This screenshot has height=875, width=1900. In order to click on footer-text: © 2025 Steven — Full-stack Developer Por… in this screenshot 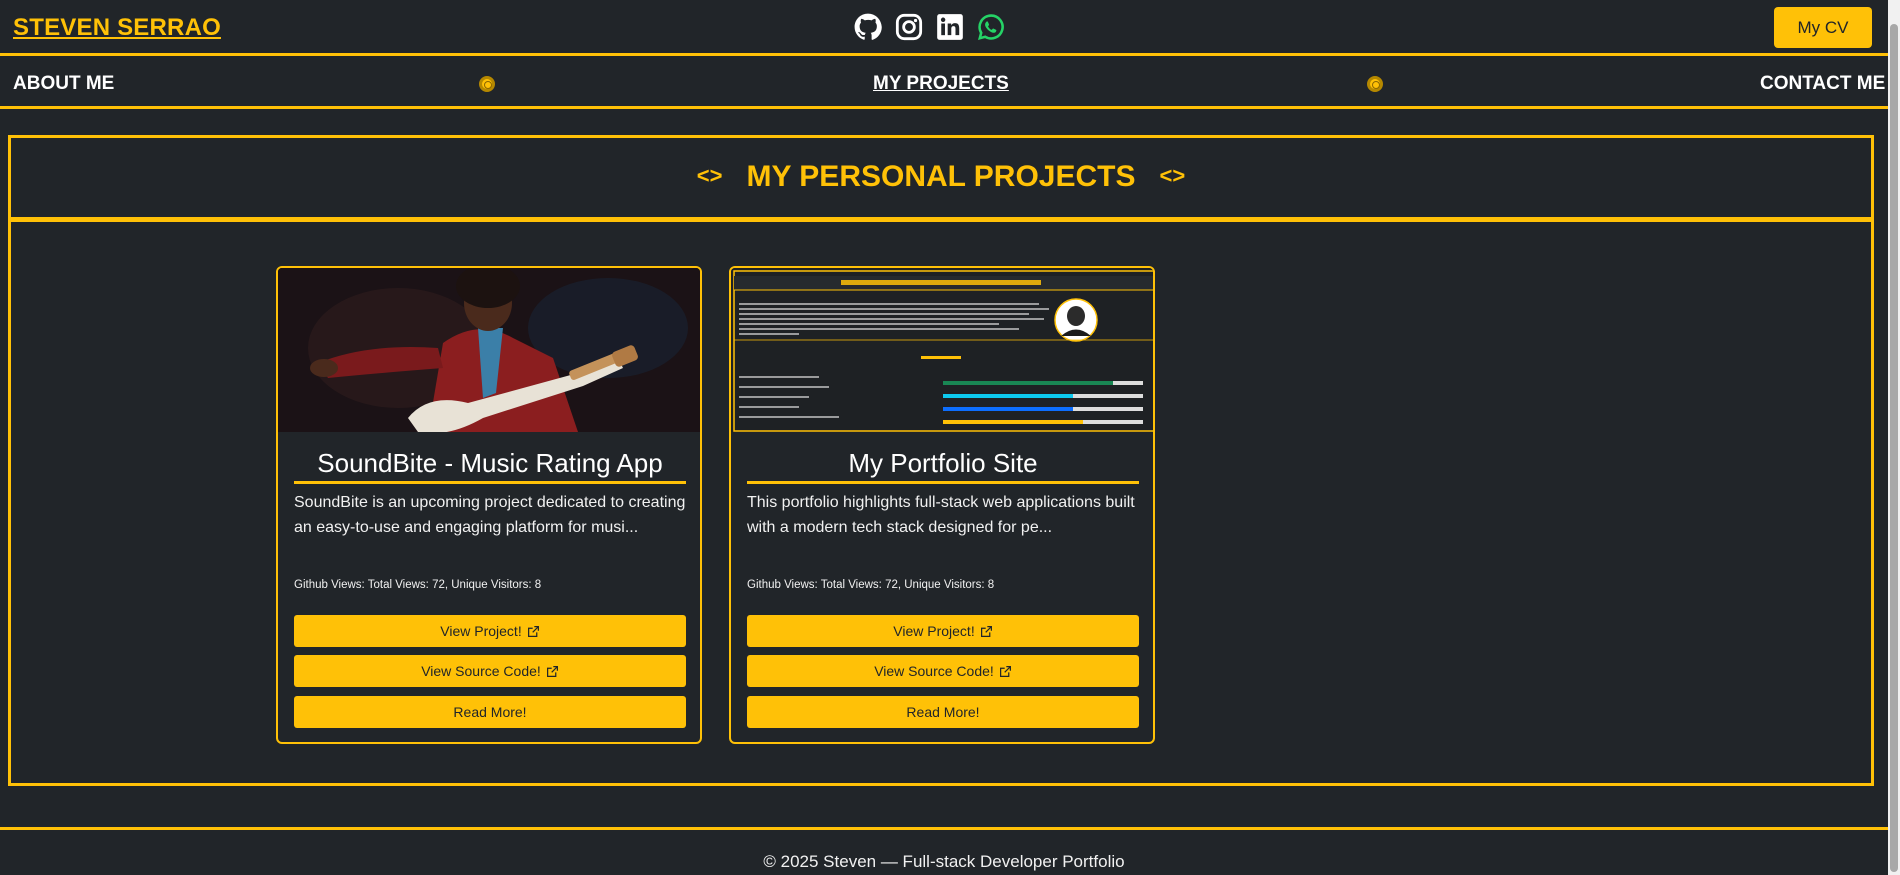, I will do `click(944, 861)`.